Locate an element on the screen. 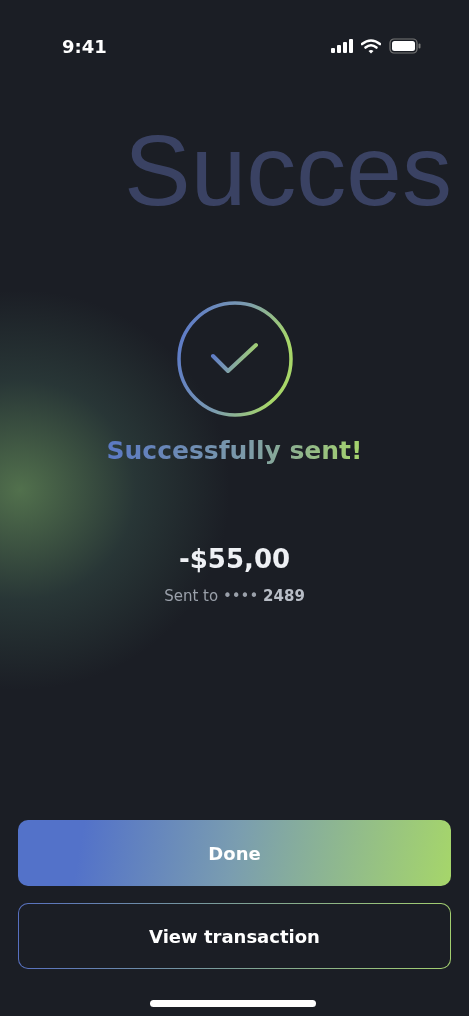 Image resolution: width=469 pixels, height=1016 pixels. amount-text: -$55,00 is located at coordinates (234, 559).